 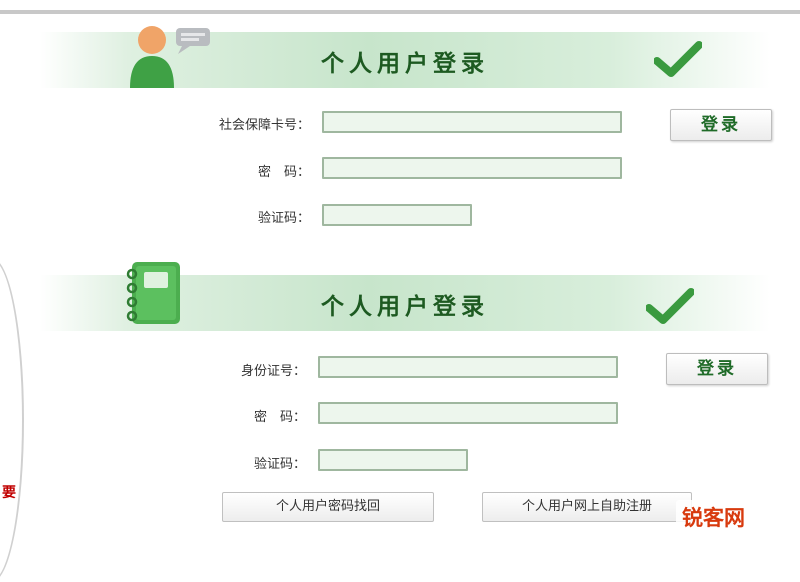 I want to click on online-register-button: 个人用户网上自助注册, so click(x=587, y=507).